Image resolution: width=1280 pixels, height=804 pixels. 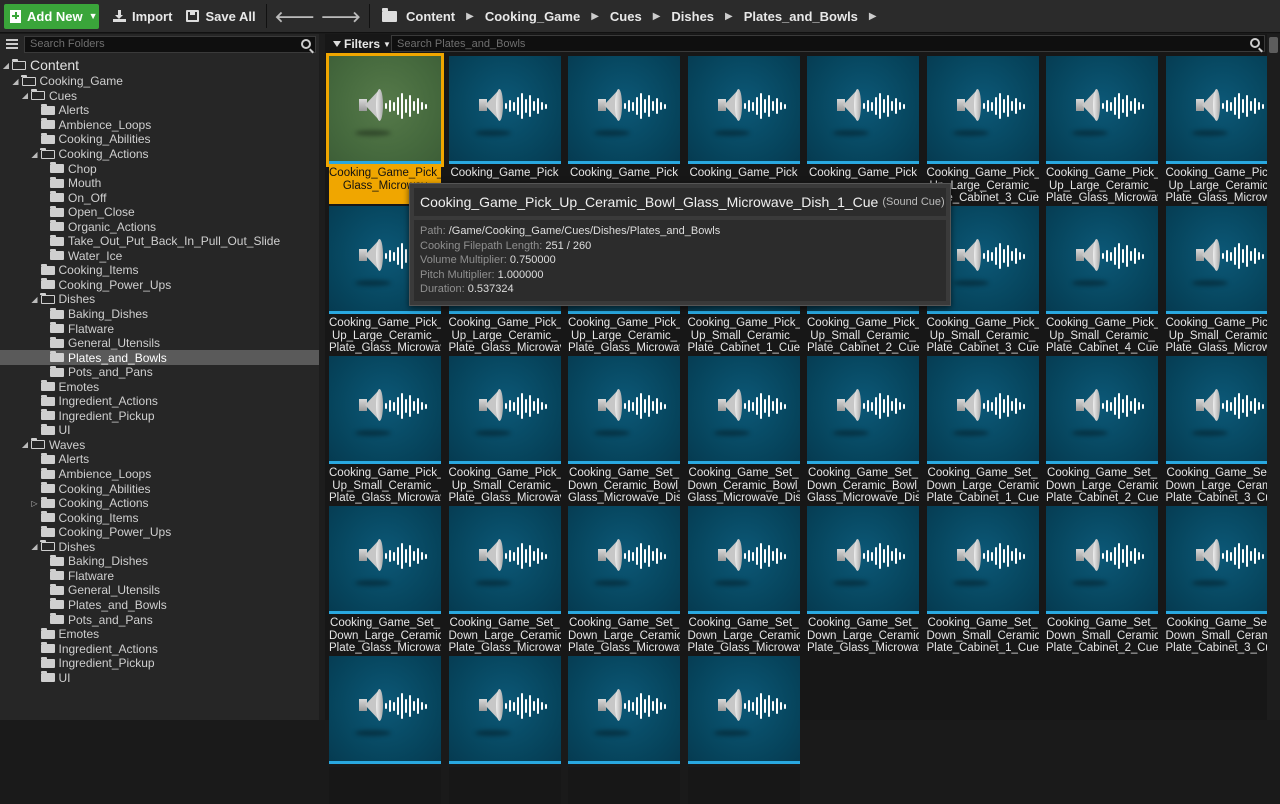 What do you see at coordinates (341, 16) in the screenshot?
I see `forward-arrow-icon: 🡒` at bounding box center [341, 16].